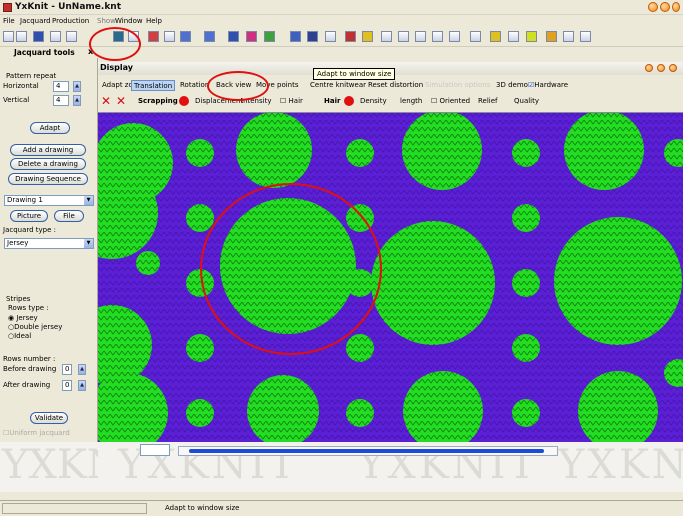 Image resolution: width=683 pixels, height=516 pixels. Describe the element at coordinates (495, 36) in the screenshot. I see `tool-i-icon` at that location.